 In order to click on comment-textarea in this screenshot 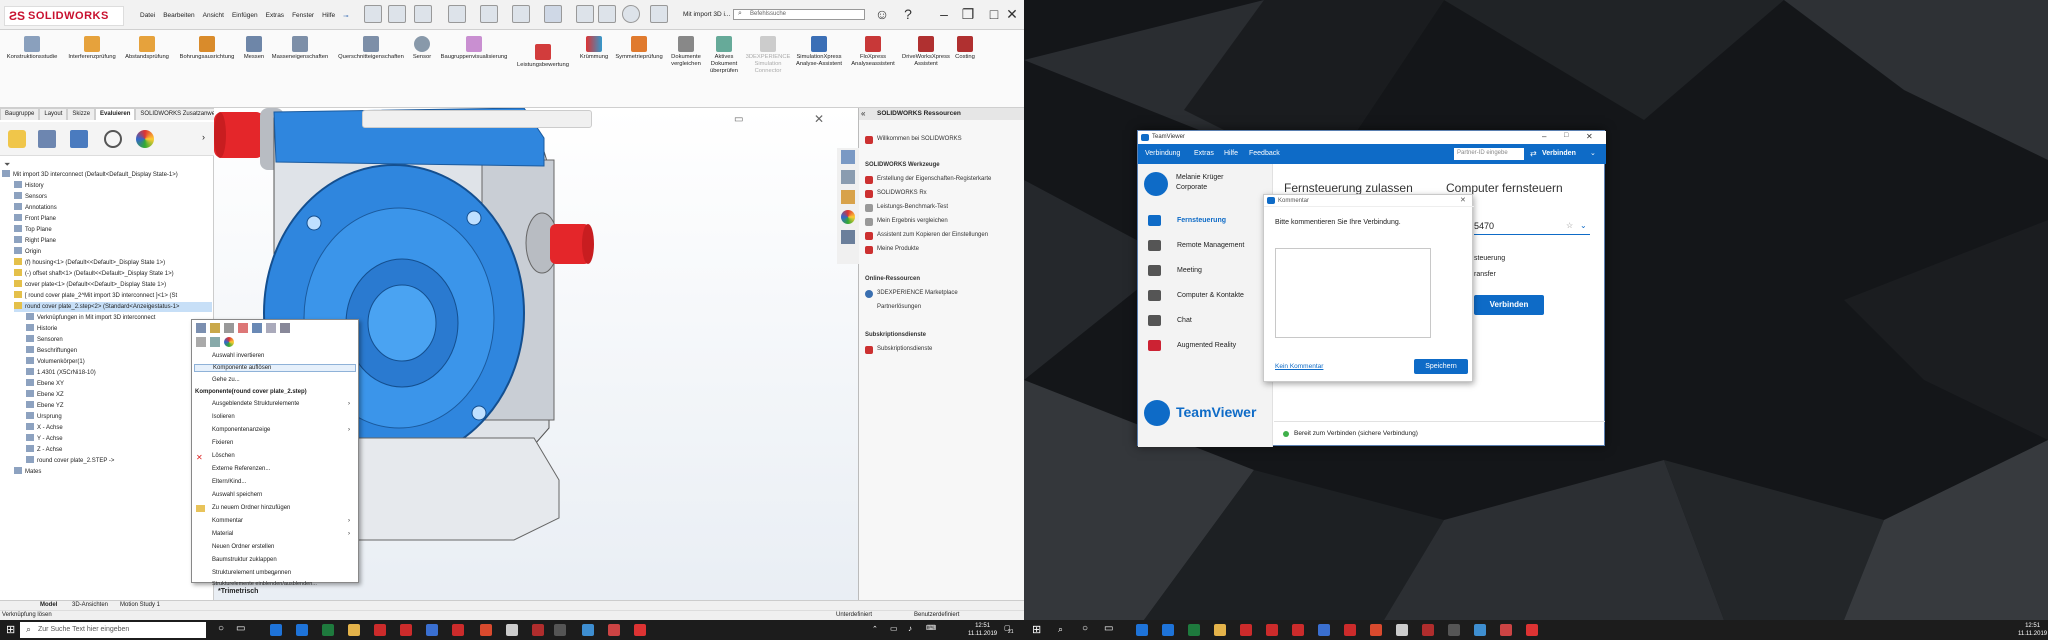, I will do `click(1353, 293)`.